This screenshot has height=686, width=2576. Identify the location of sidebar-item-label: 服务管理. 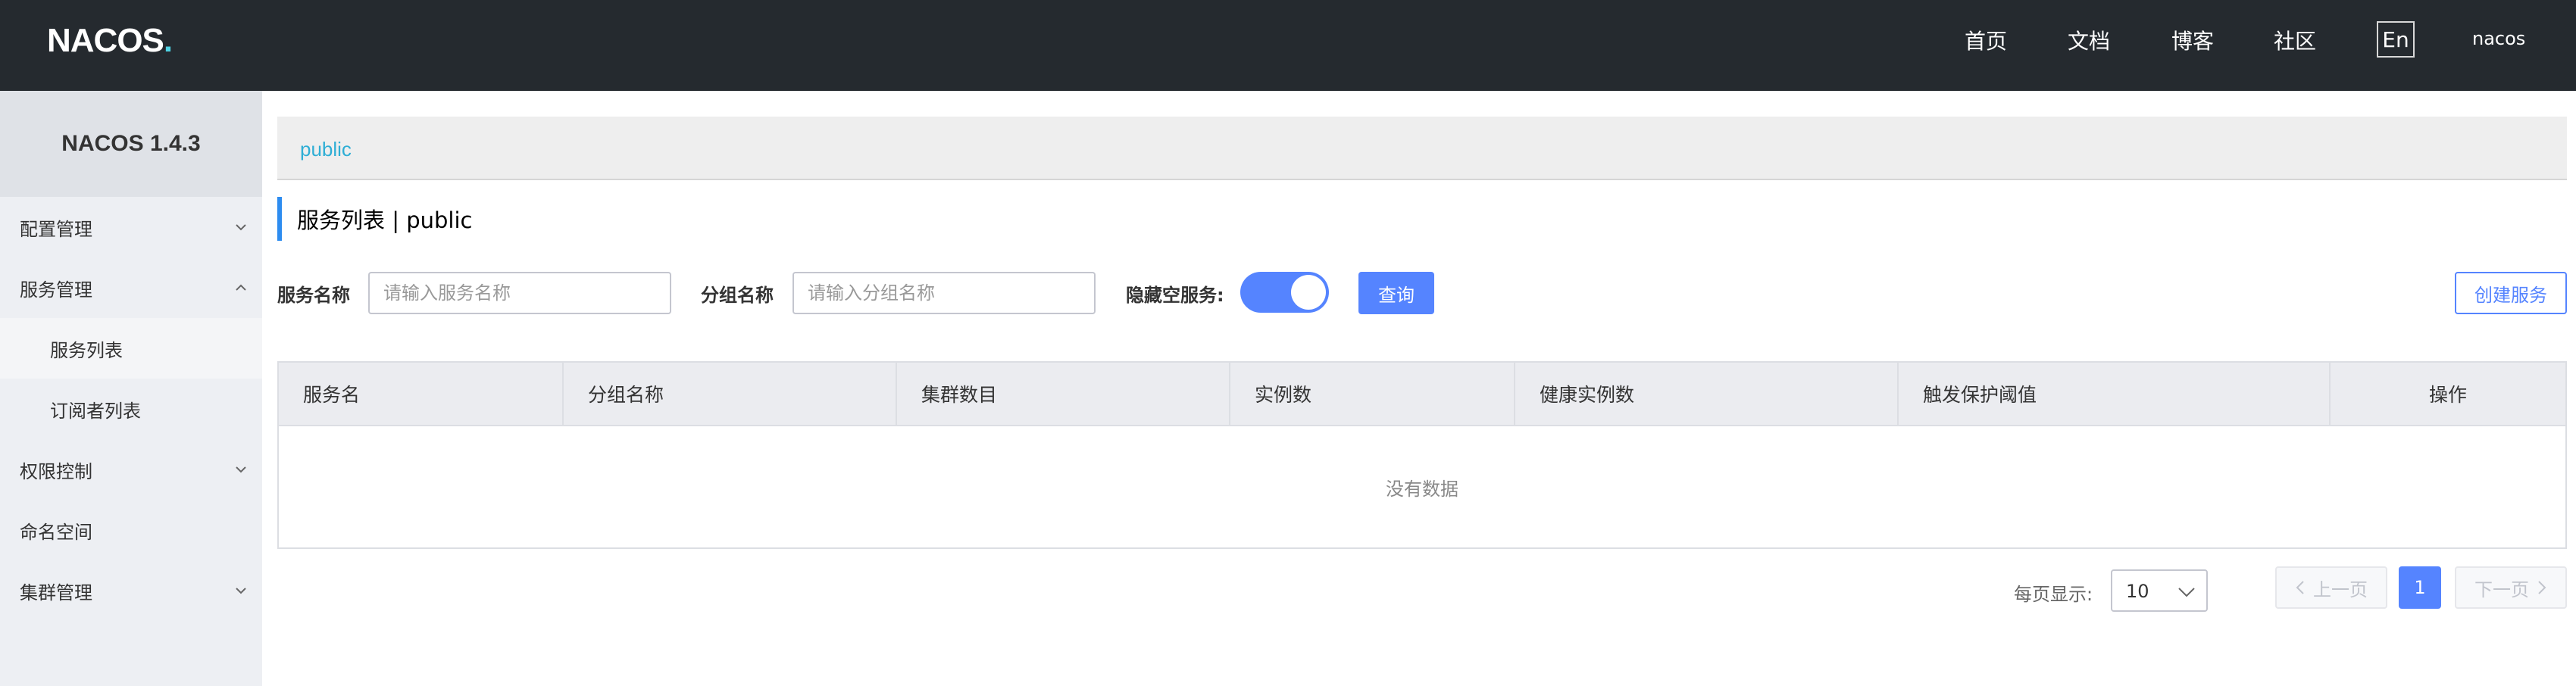
(56, 290).